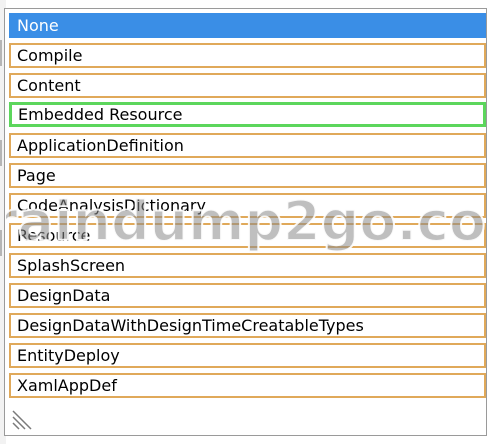 The image size is (490, 444). Describe the element at coordinates (247, 145) in the screenshot. I see `dropdown-option-application-definition: ApplicationDefinition` at that location.